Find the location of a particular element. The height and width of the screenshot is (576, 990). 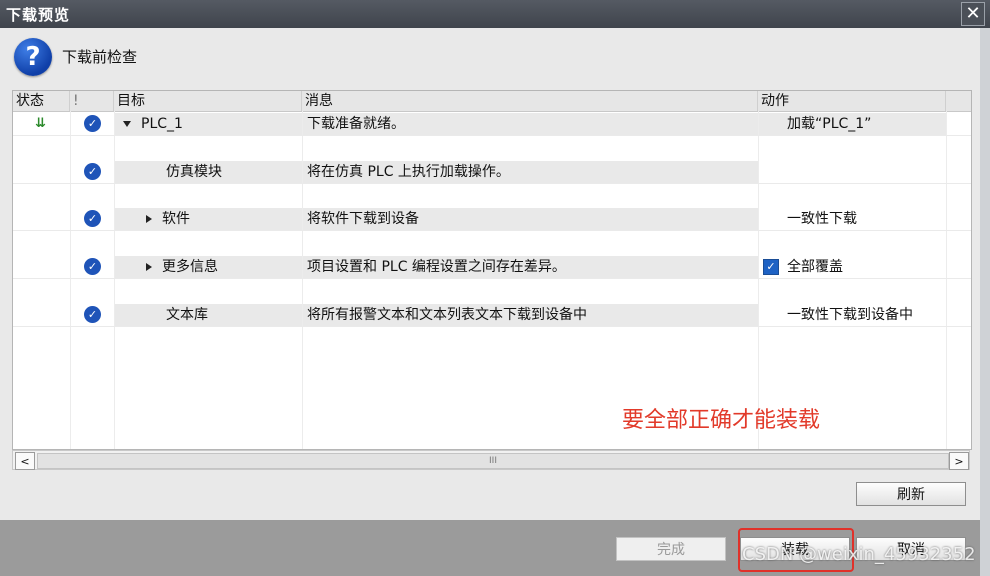

finish-button: 完成 is located at coordinates (671, 549).